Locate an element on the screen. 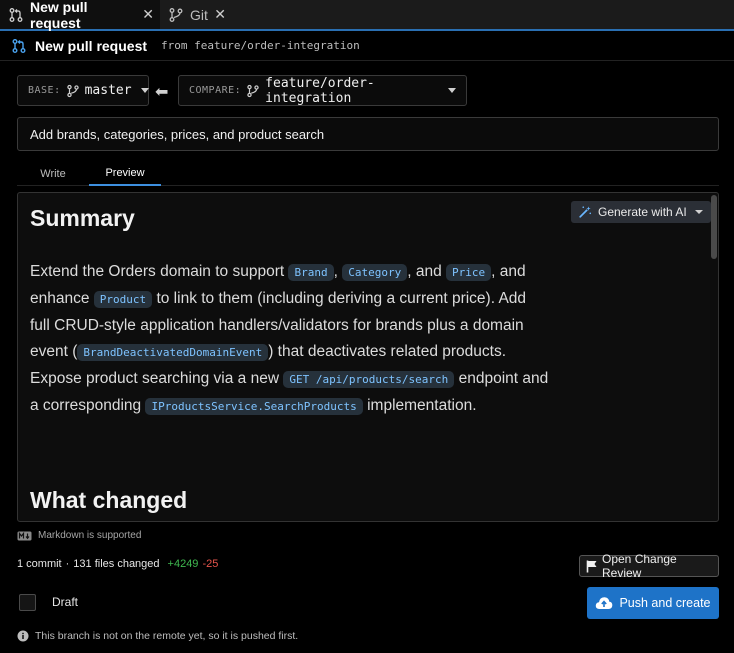 Image resolution: width=734 pixels, height=653 pixels. open-change-review-label: Open Change Review is located at coordinates (639, 566).